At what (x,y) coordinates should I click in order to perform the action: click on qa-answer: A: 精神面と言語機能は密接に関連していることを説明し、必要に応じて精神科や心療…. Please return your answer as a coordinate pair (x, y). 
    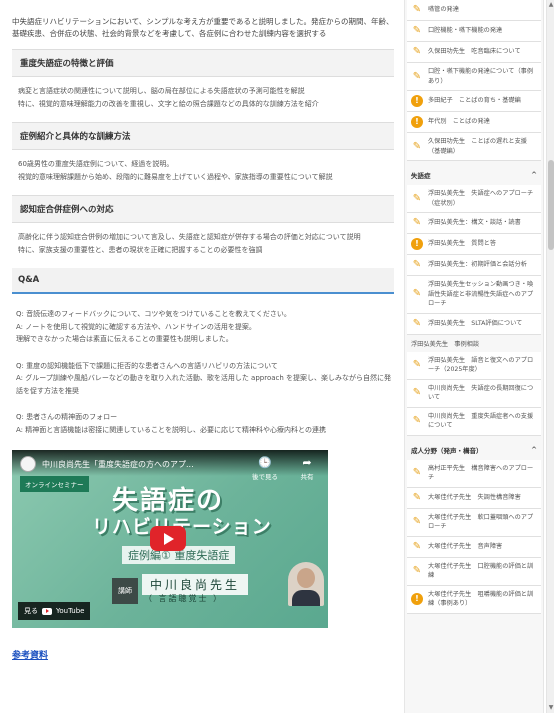
    Looking at the image, I should click on (171, 429).